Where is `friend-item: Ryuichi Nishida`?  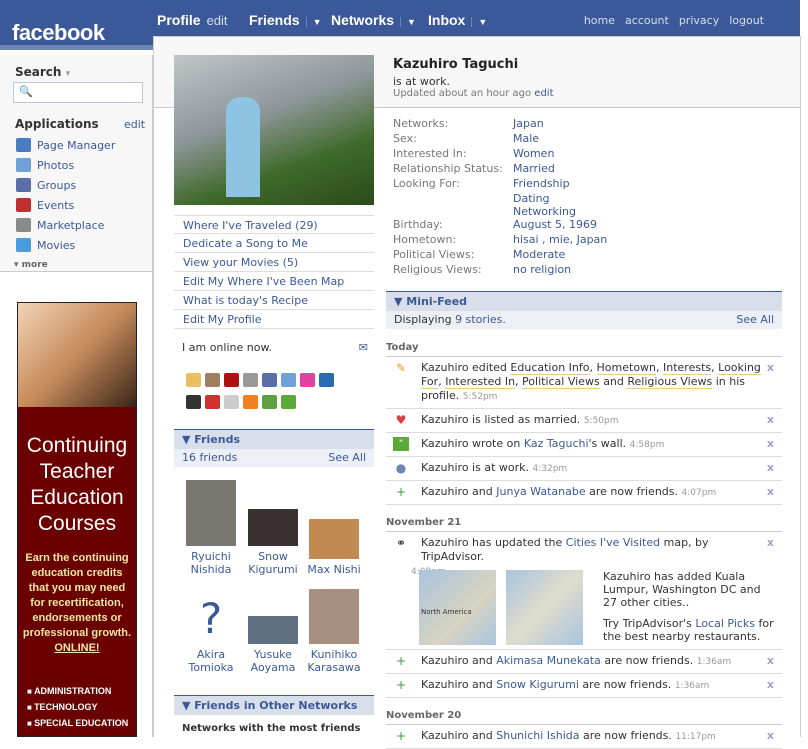
friend-item: Ryuichi Nishida is located at coordinates (211, 528).